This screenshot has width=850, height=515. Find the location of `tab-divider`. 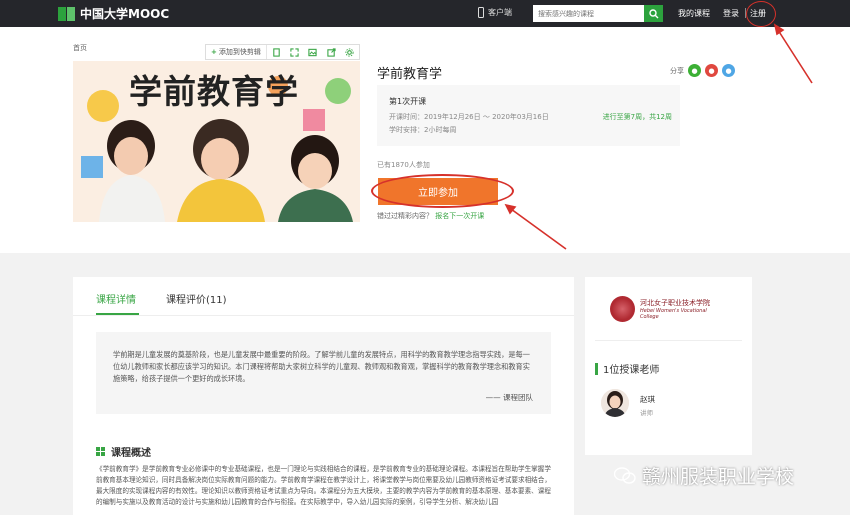

tab-divider is located at coordinates (323, 315).